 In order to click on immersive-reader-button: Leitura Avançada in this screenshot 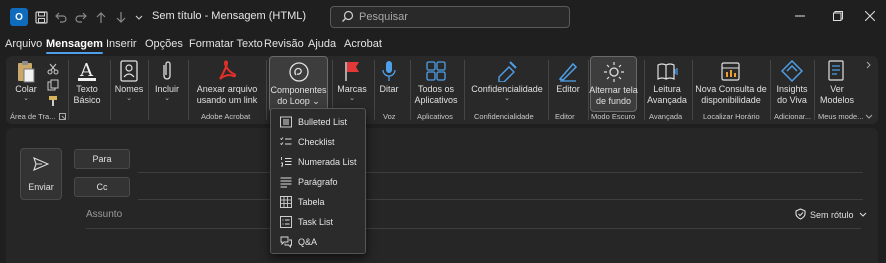, I will do `click(667, 84)`.